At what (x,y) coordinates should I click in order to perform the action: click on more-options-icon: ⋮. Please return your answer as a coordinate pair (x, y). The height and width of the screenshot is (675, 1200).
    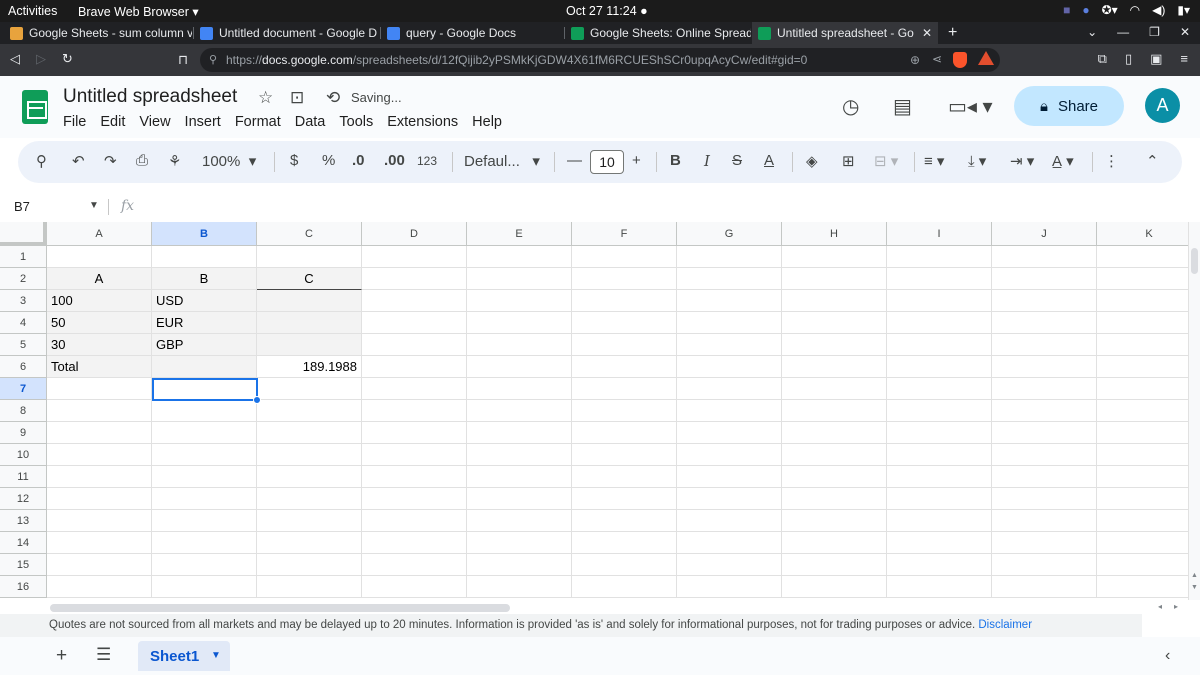
    Looking at the image, I should click on (1111, 161).